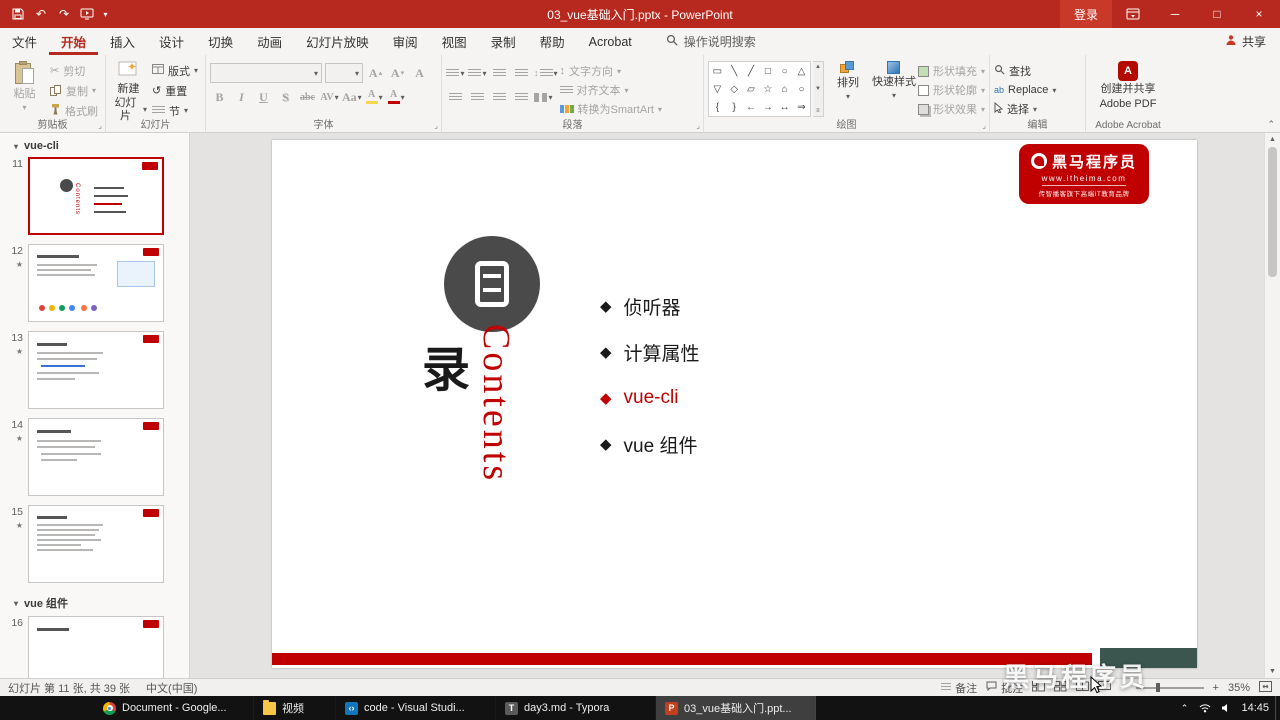  I want to click on font-color-button: A ▾, so click(396, 97).